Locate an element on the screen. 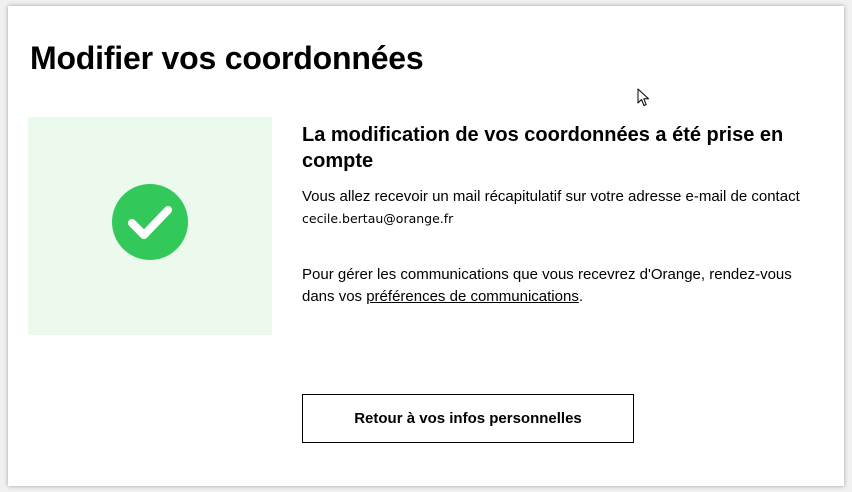 Image resolution: width=852 pixels, height=492 pixels. back-to-personal-info-button: Retour à vos infos personnelles is located at coordinates (468, 418).